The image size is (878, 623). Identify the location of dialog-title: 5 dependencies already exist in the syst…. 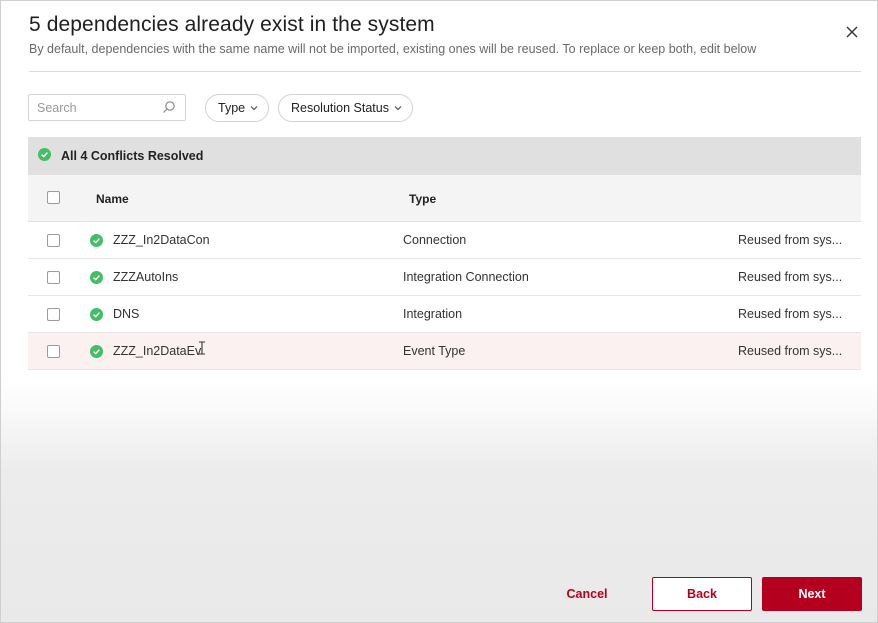
(232, 24).